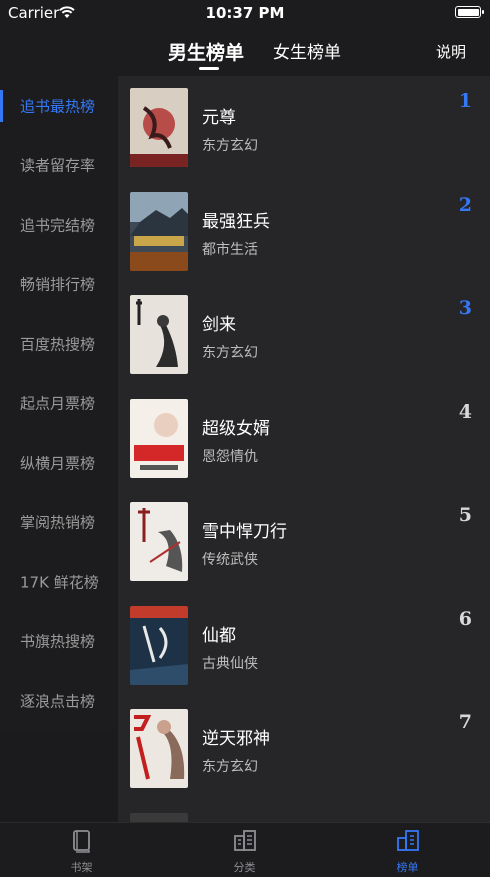 This screenshot has height=877, width=490. Describe the element at coordinates (304, 749) in the screenshot. I see `book-row: 逆天邪神 东方玄幻 7` at that location.